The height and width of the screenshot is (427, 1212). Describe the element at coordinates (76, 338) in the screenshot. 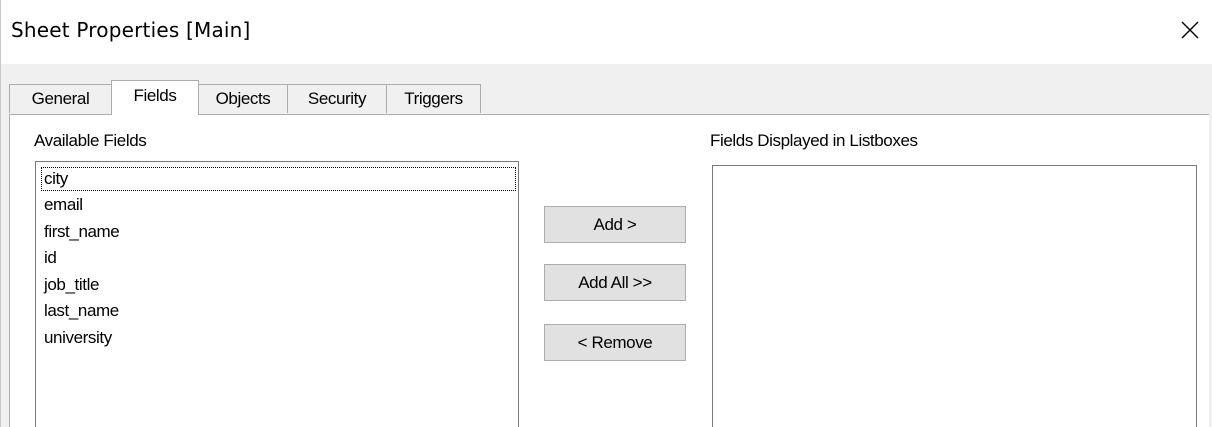

I see `list-item-university: university` at that location.